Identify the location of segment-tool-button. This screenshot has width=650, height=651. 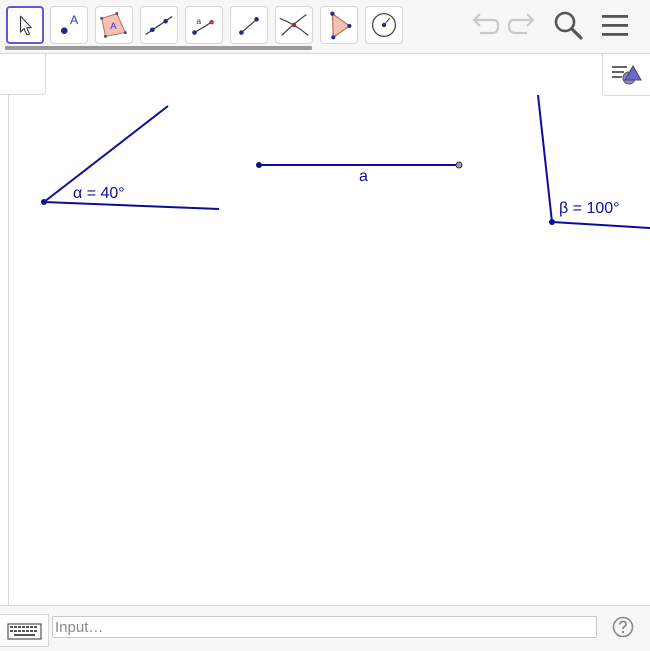
(249, 25).